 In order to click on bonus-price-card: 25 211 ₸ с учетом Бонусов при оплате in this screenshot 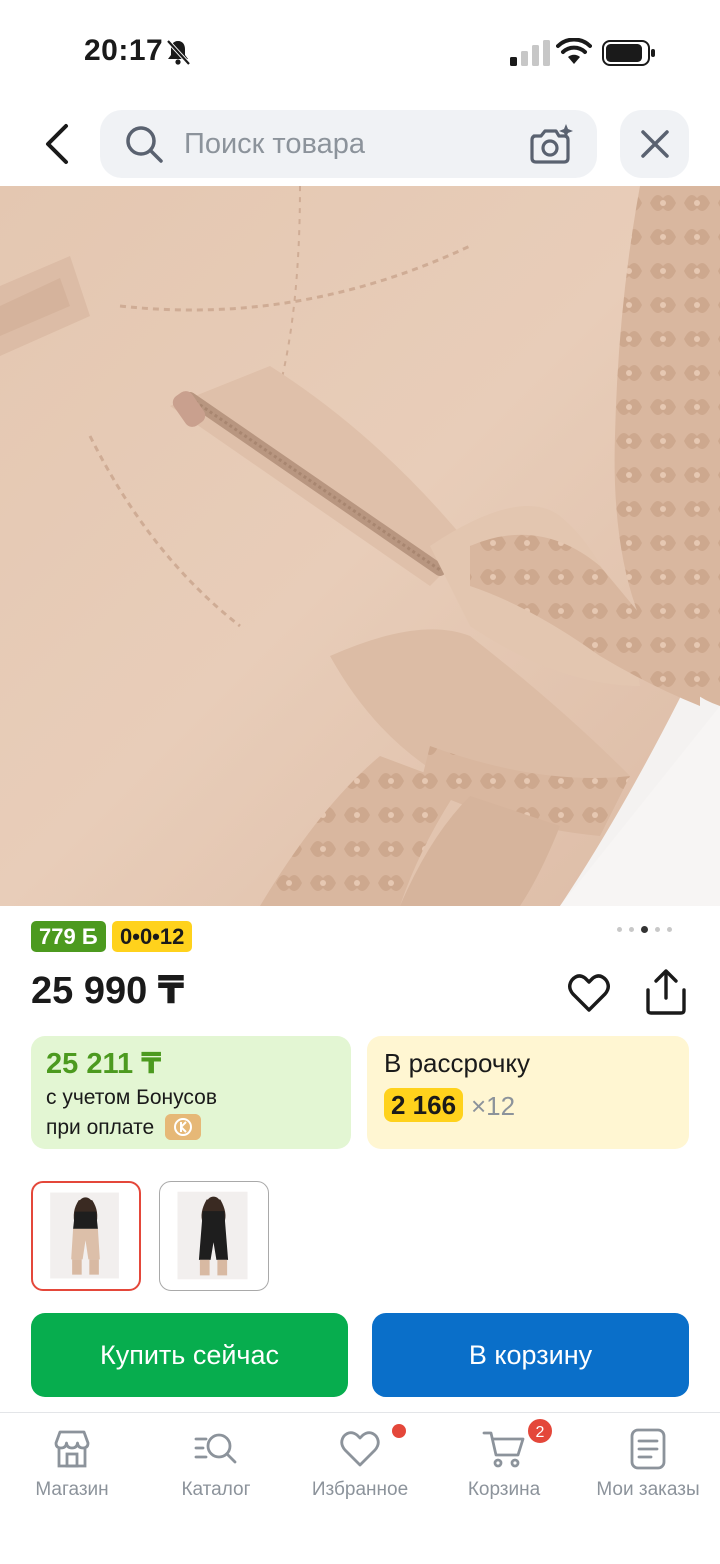, I will do `click(191, 1092)`.